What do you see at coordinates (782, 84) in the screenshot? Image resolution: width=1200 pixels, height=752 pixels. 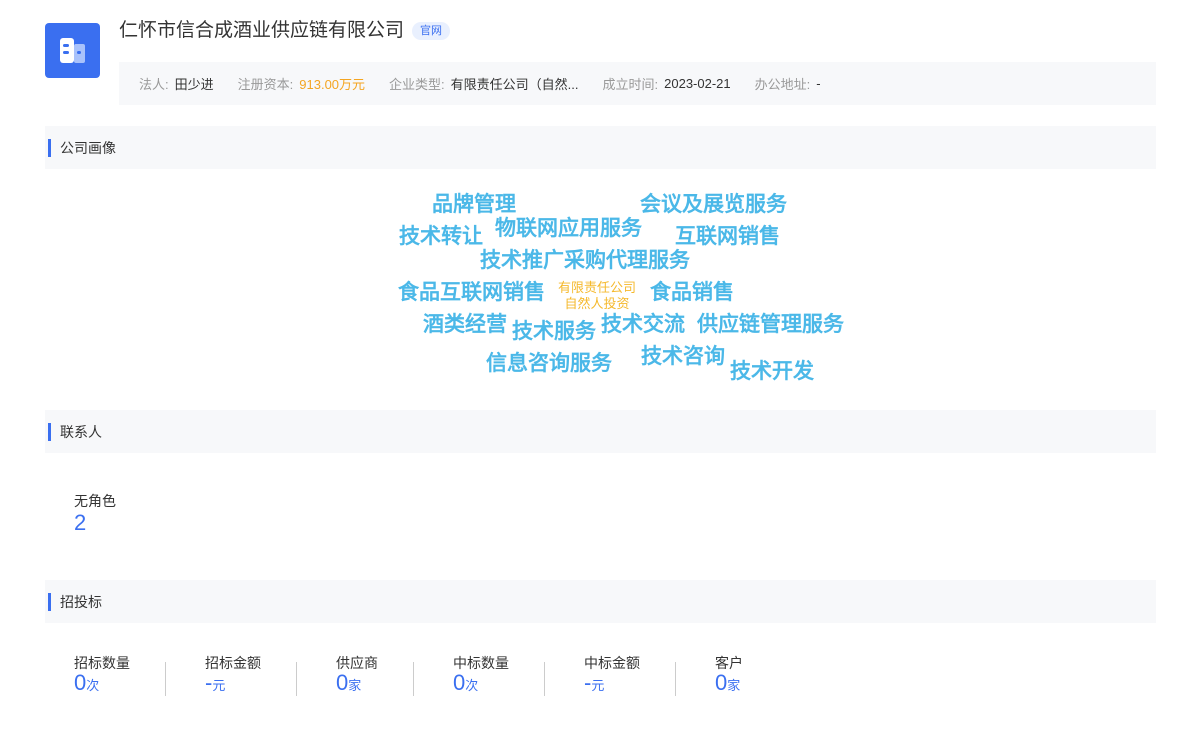 I see `info-label: 办公地址:` at bounding box center [782, 84].